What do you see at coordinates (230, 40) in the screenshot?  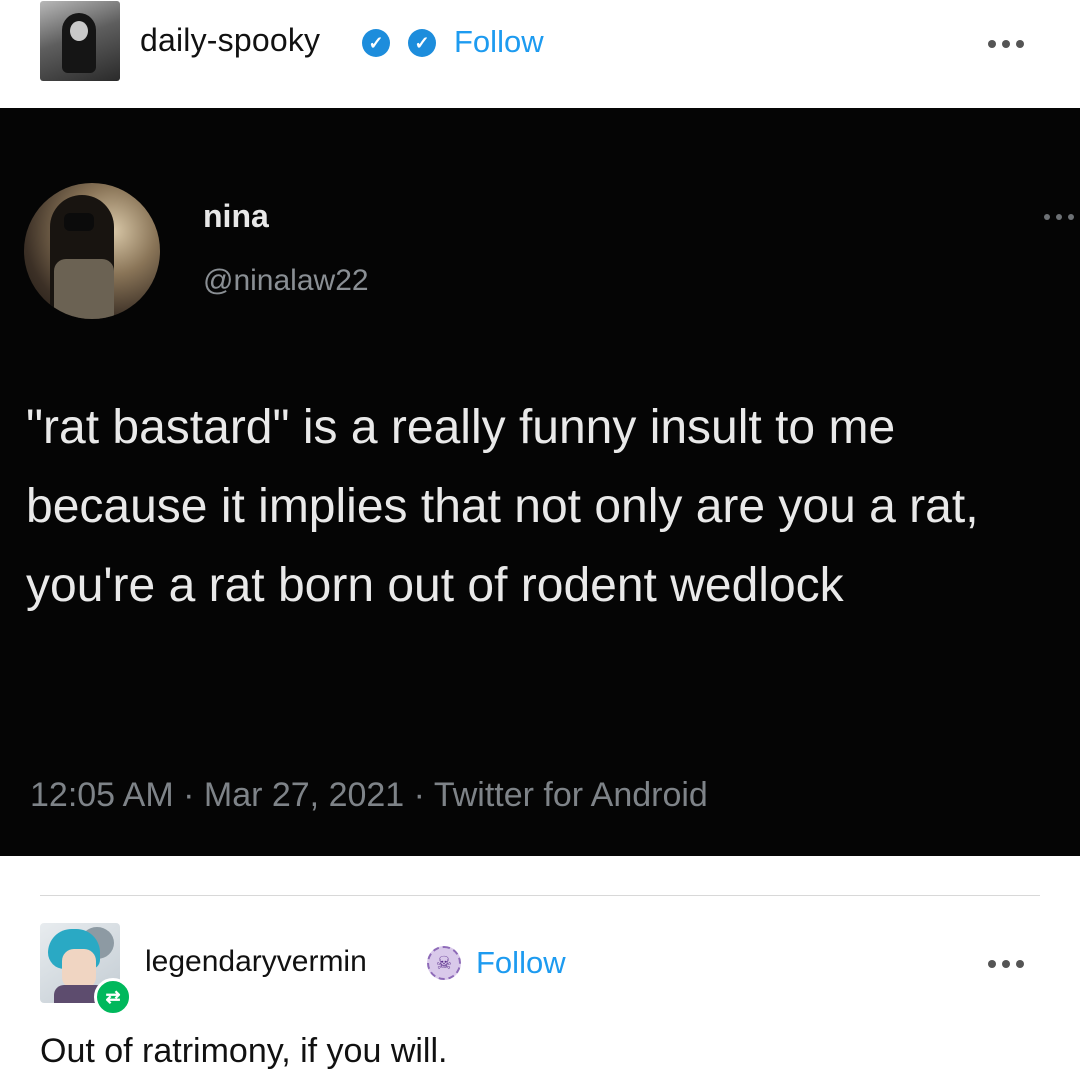 I see `post-author-username: daily-spooky` at bounding box center [230, 40].